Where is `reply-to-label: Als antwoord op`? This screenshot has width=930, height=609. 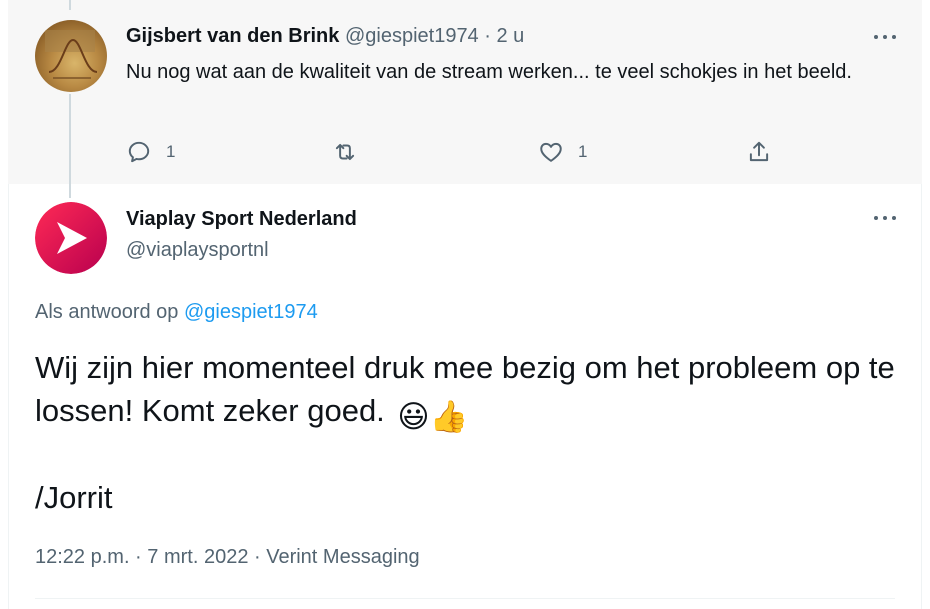
reply-to-label: Als antwoord op is located at coordinates (107, 312).